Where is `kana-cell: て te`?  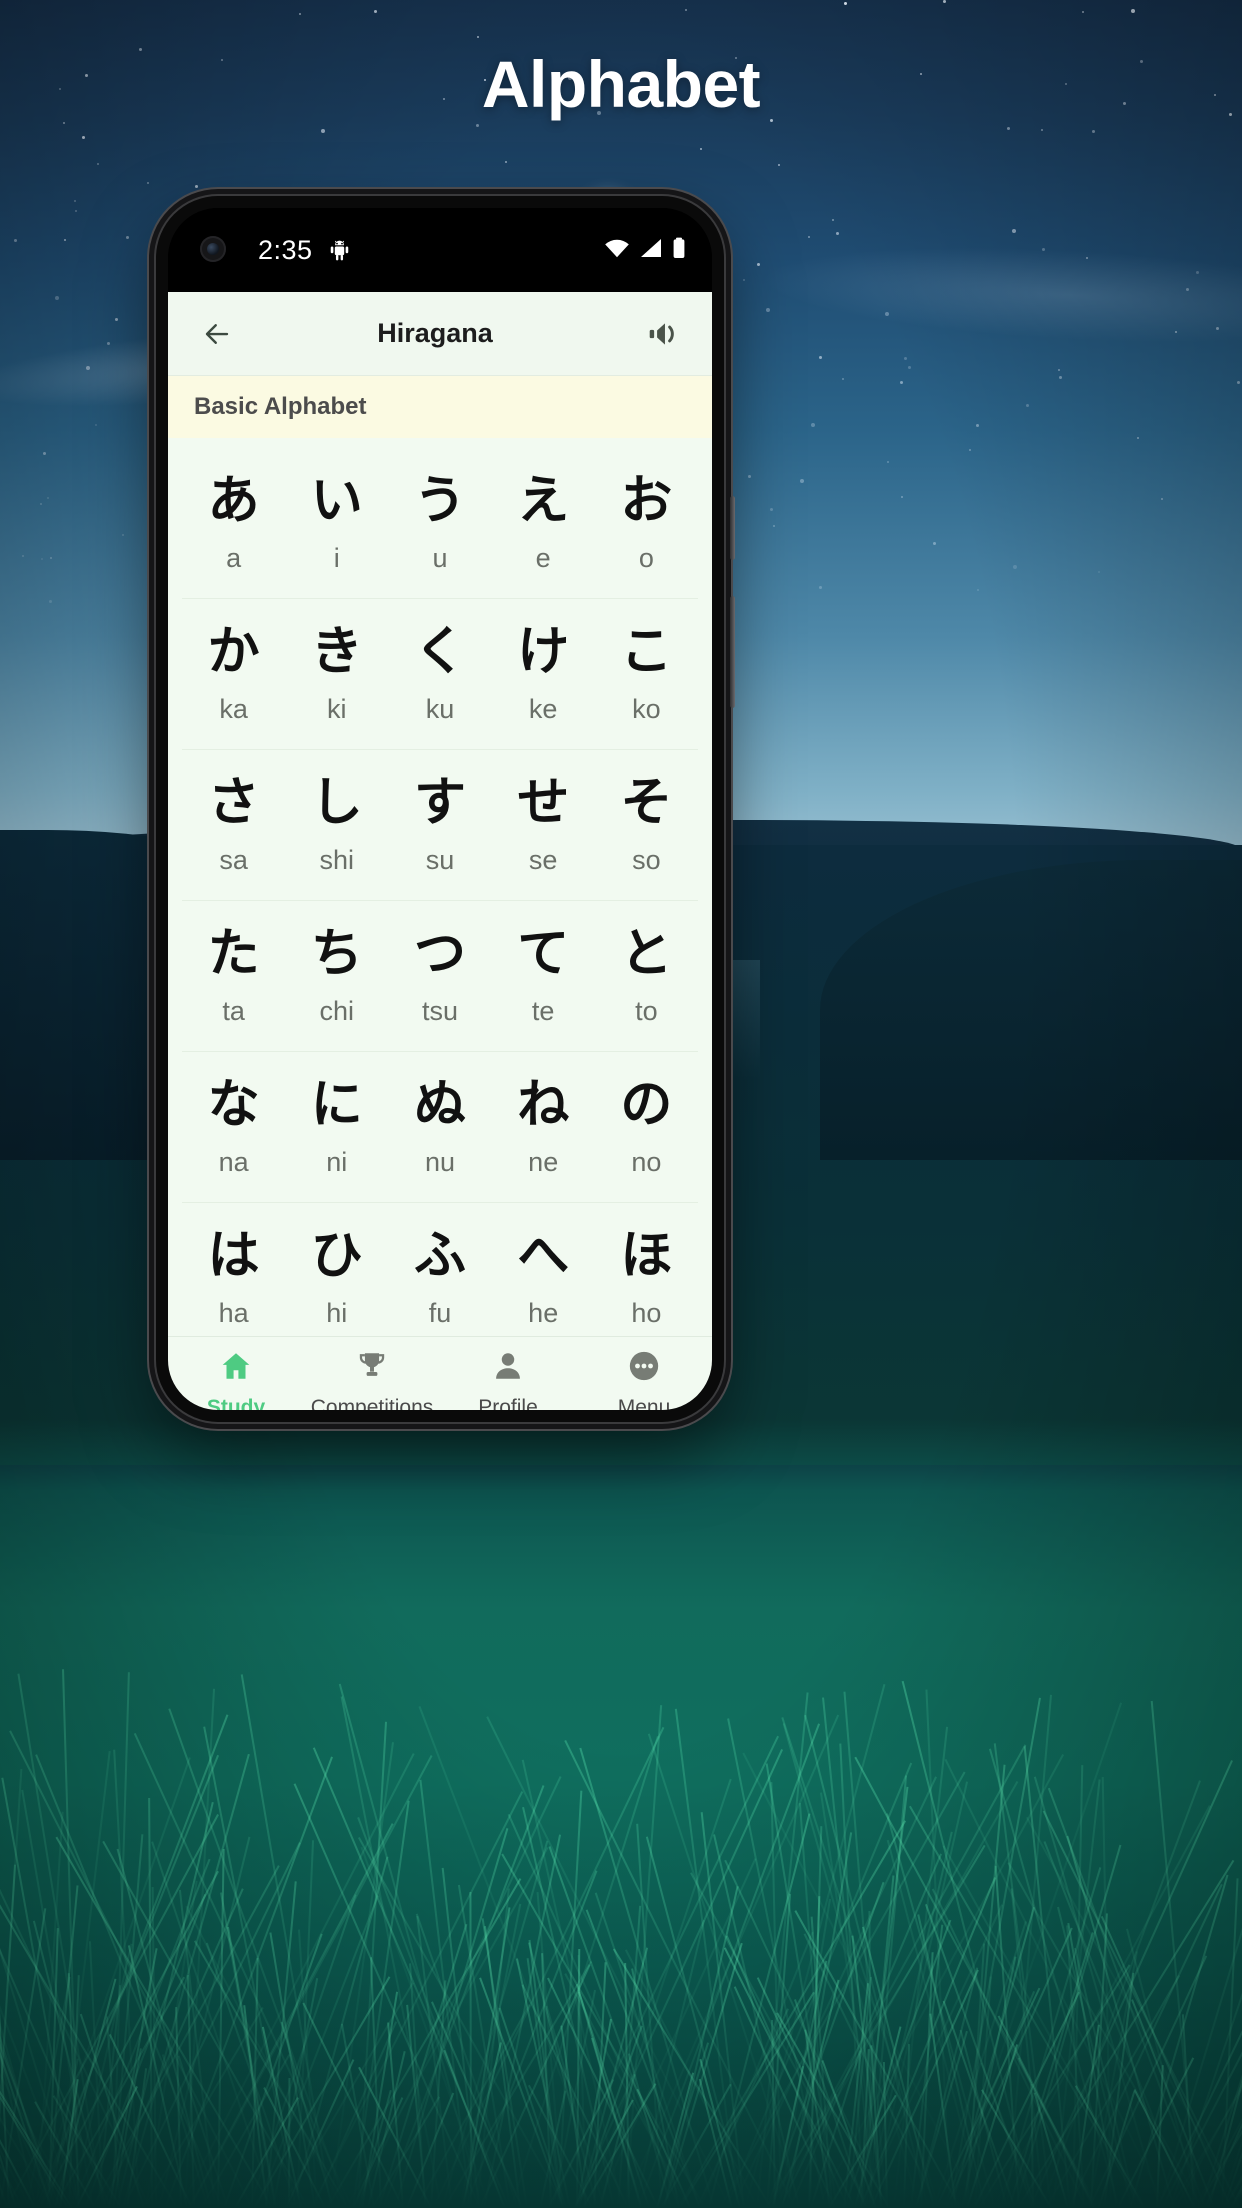
kana-cell: て te is located at coordinates (543, 976).